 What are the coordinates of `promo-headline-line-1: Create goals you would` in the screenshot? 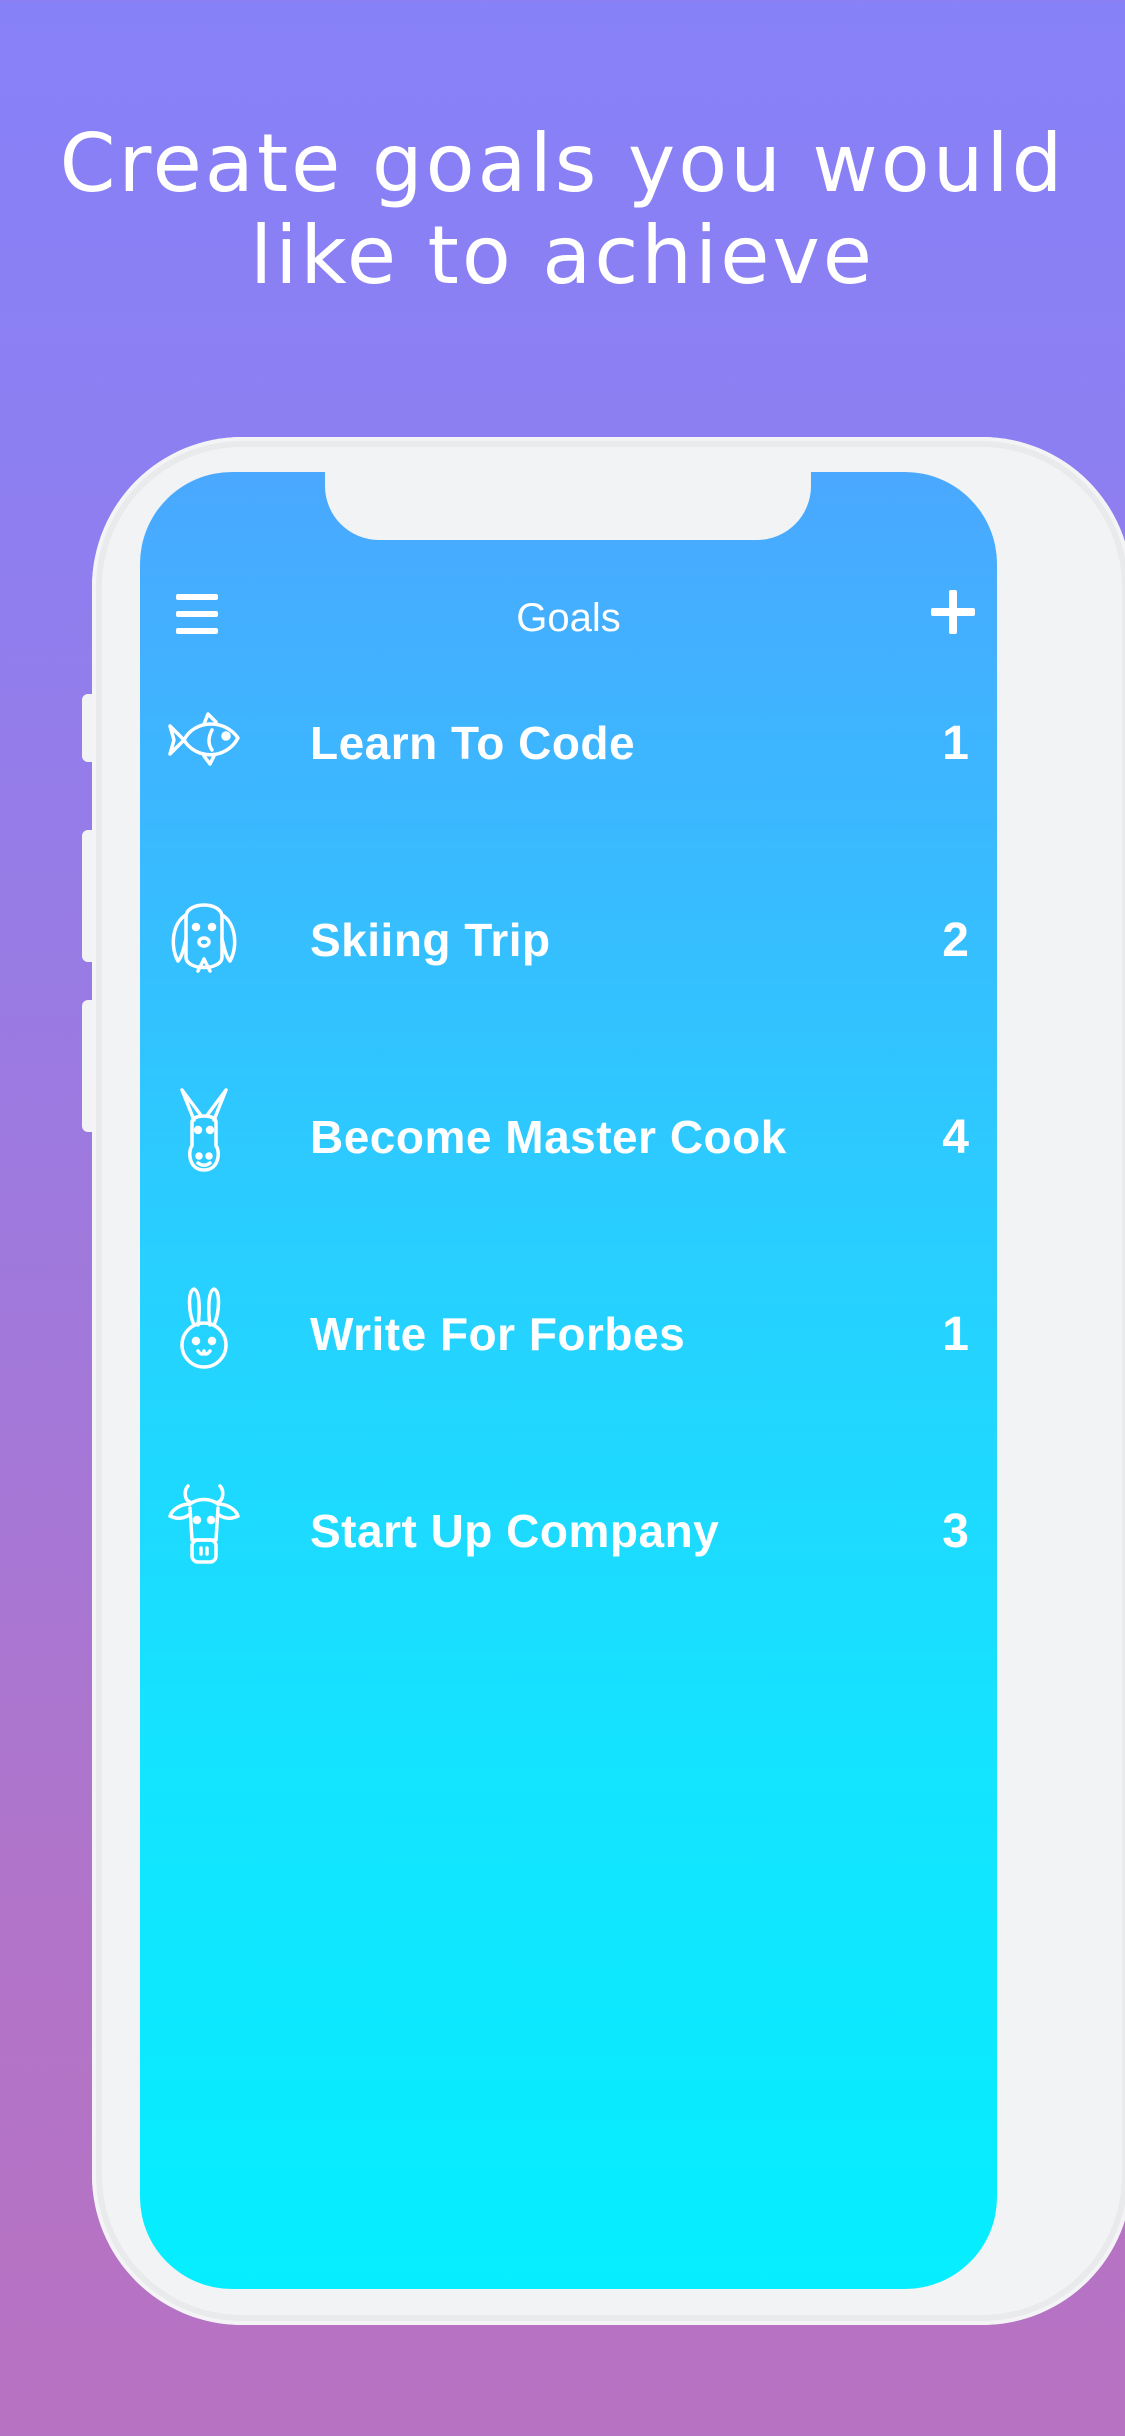 It's located at (562, 163).